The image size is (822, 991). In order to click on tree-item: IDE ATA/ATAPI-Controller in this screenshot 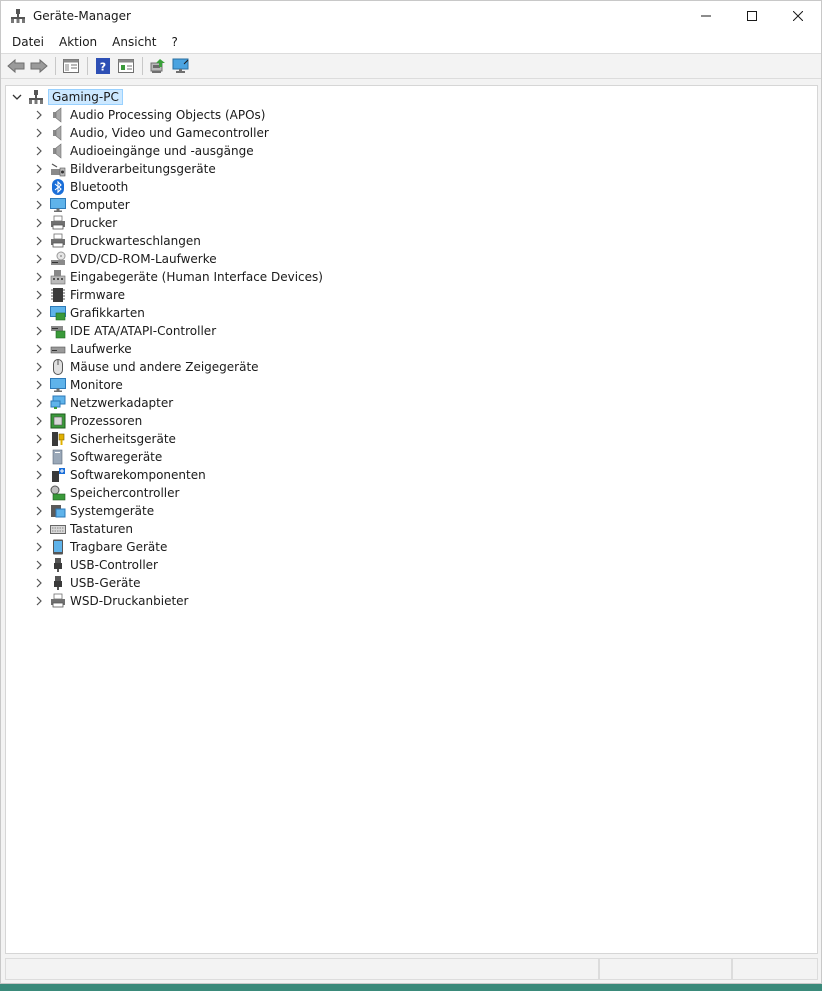, I will do `click(164, 331)`.